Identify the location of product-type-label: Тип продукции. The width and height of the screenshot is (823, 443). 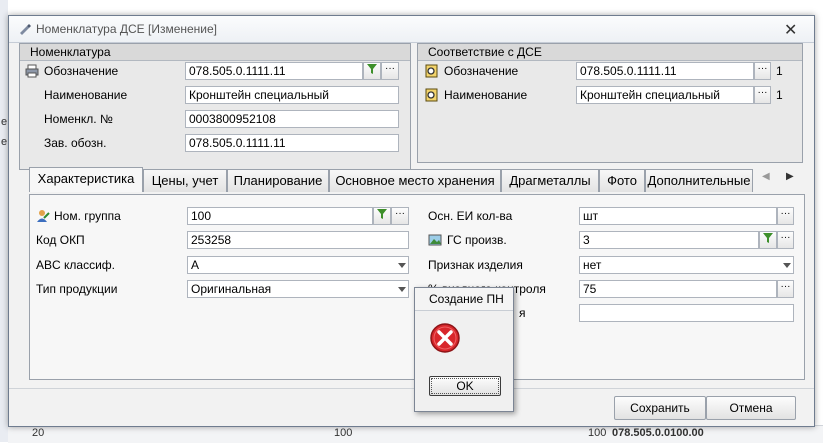
(77, 289).